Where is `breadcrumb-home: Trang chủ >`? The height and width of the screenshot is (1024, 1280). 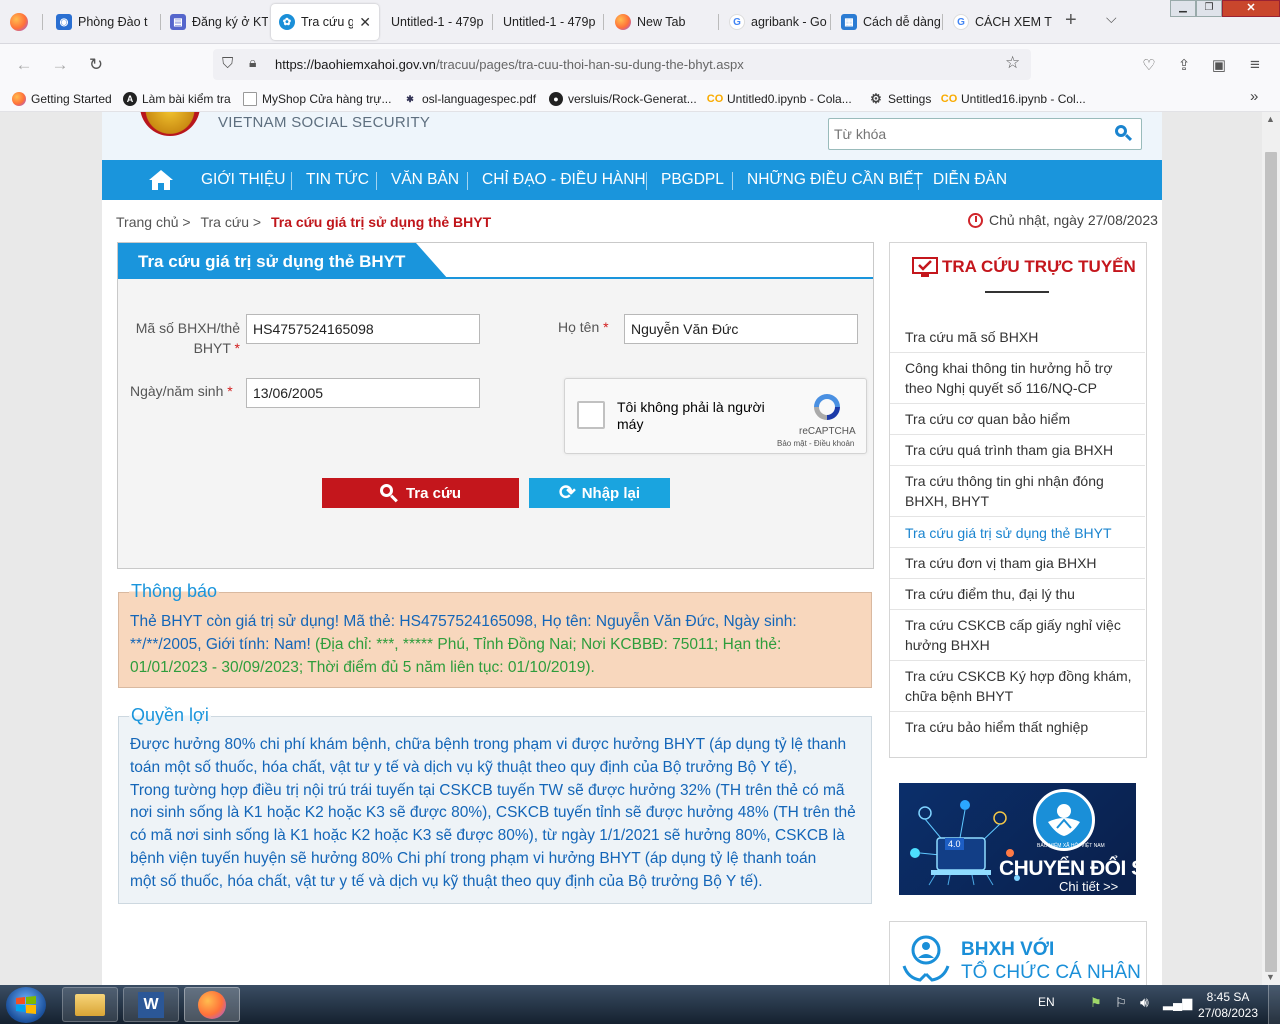
breadcrumb-home: Trang chủ > is located at coordinates (153, 222).